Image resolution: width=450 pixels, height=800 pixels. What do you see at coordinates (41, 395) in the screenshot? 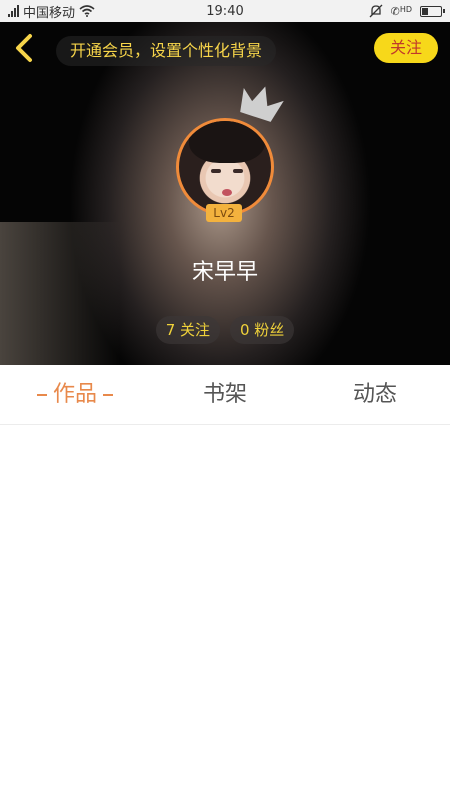
I see `tab-indicator-left` at bounding box center [41, 395].